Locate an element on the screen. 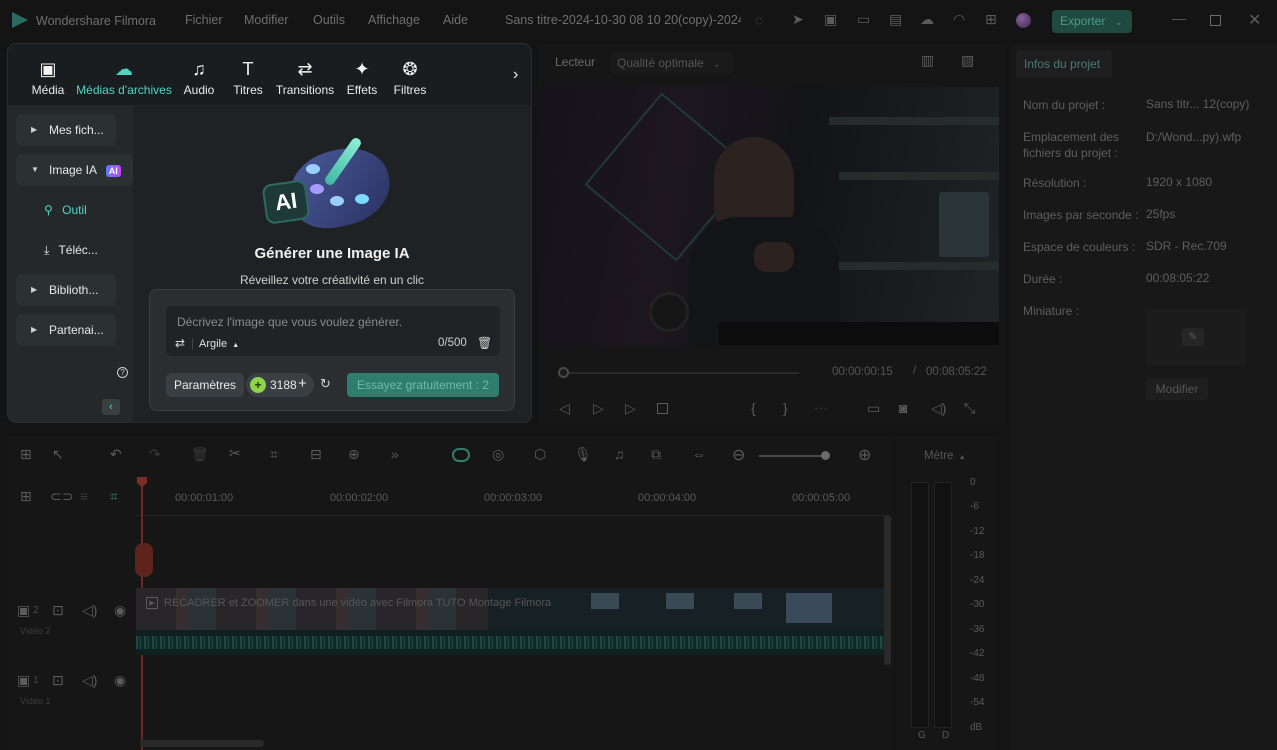 This screenshot has height=750, width=1277. quality-dropdown: Qualité optimale ⌄ is located at coordinates (672, 63).